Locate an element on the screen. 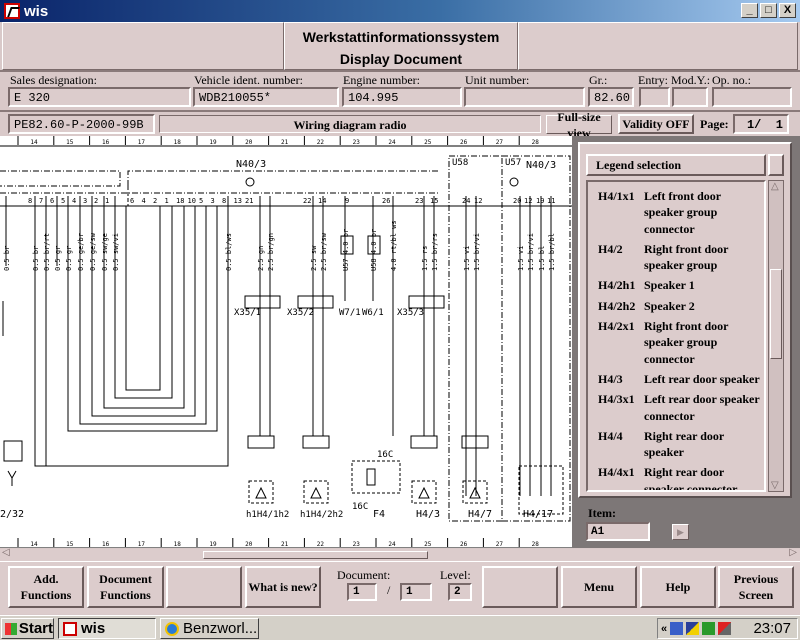 This screenshot has width=800, height=640. legend-item: H4/2h1 Speaker 1 is located at coordinates (676, 285).